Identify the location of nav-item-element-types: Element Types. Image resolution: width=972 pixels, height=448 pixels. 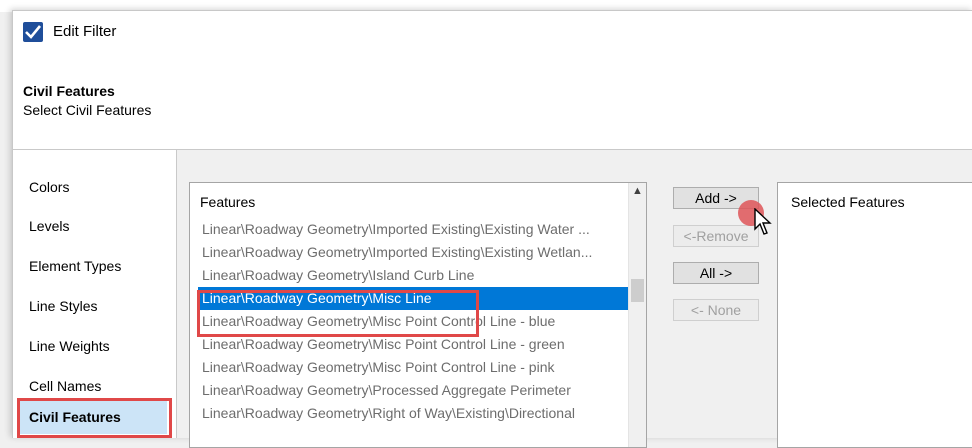
(92, 266).